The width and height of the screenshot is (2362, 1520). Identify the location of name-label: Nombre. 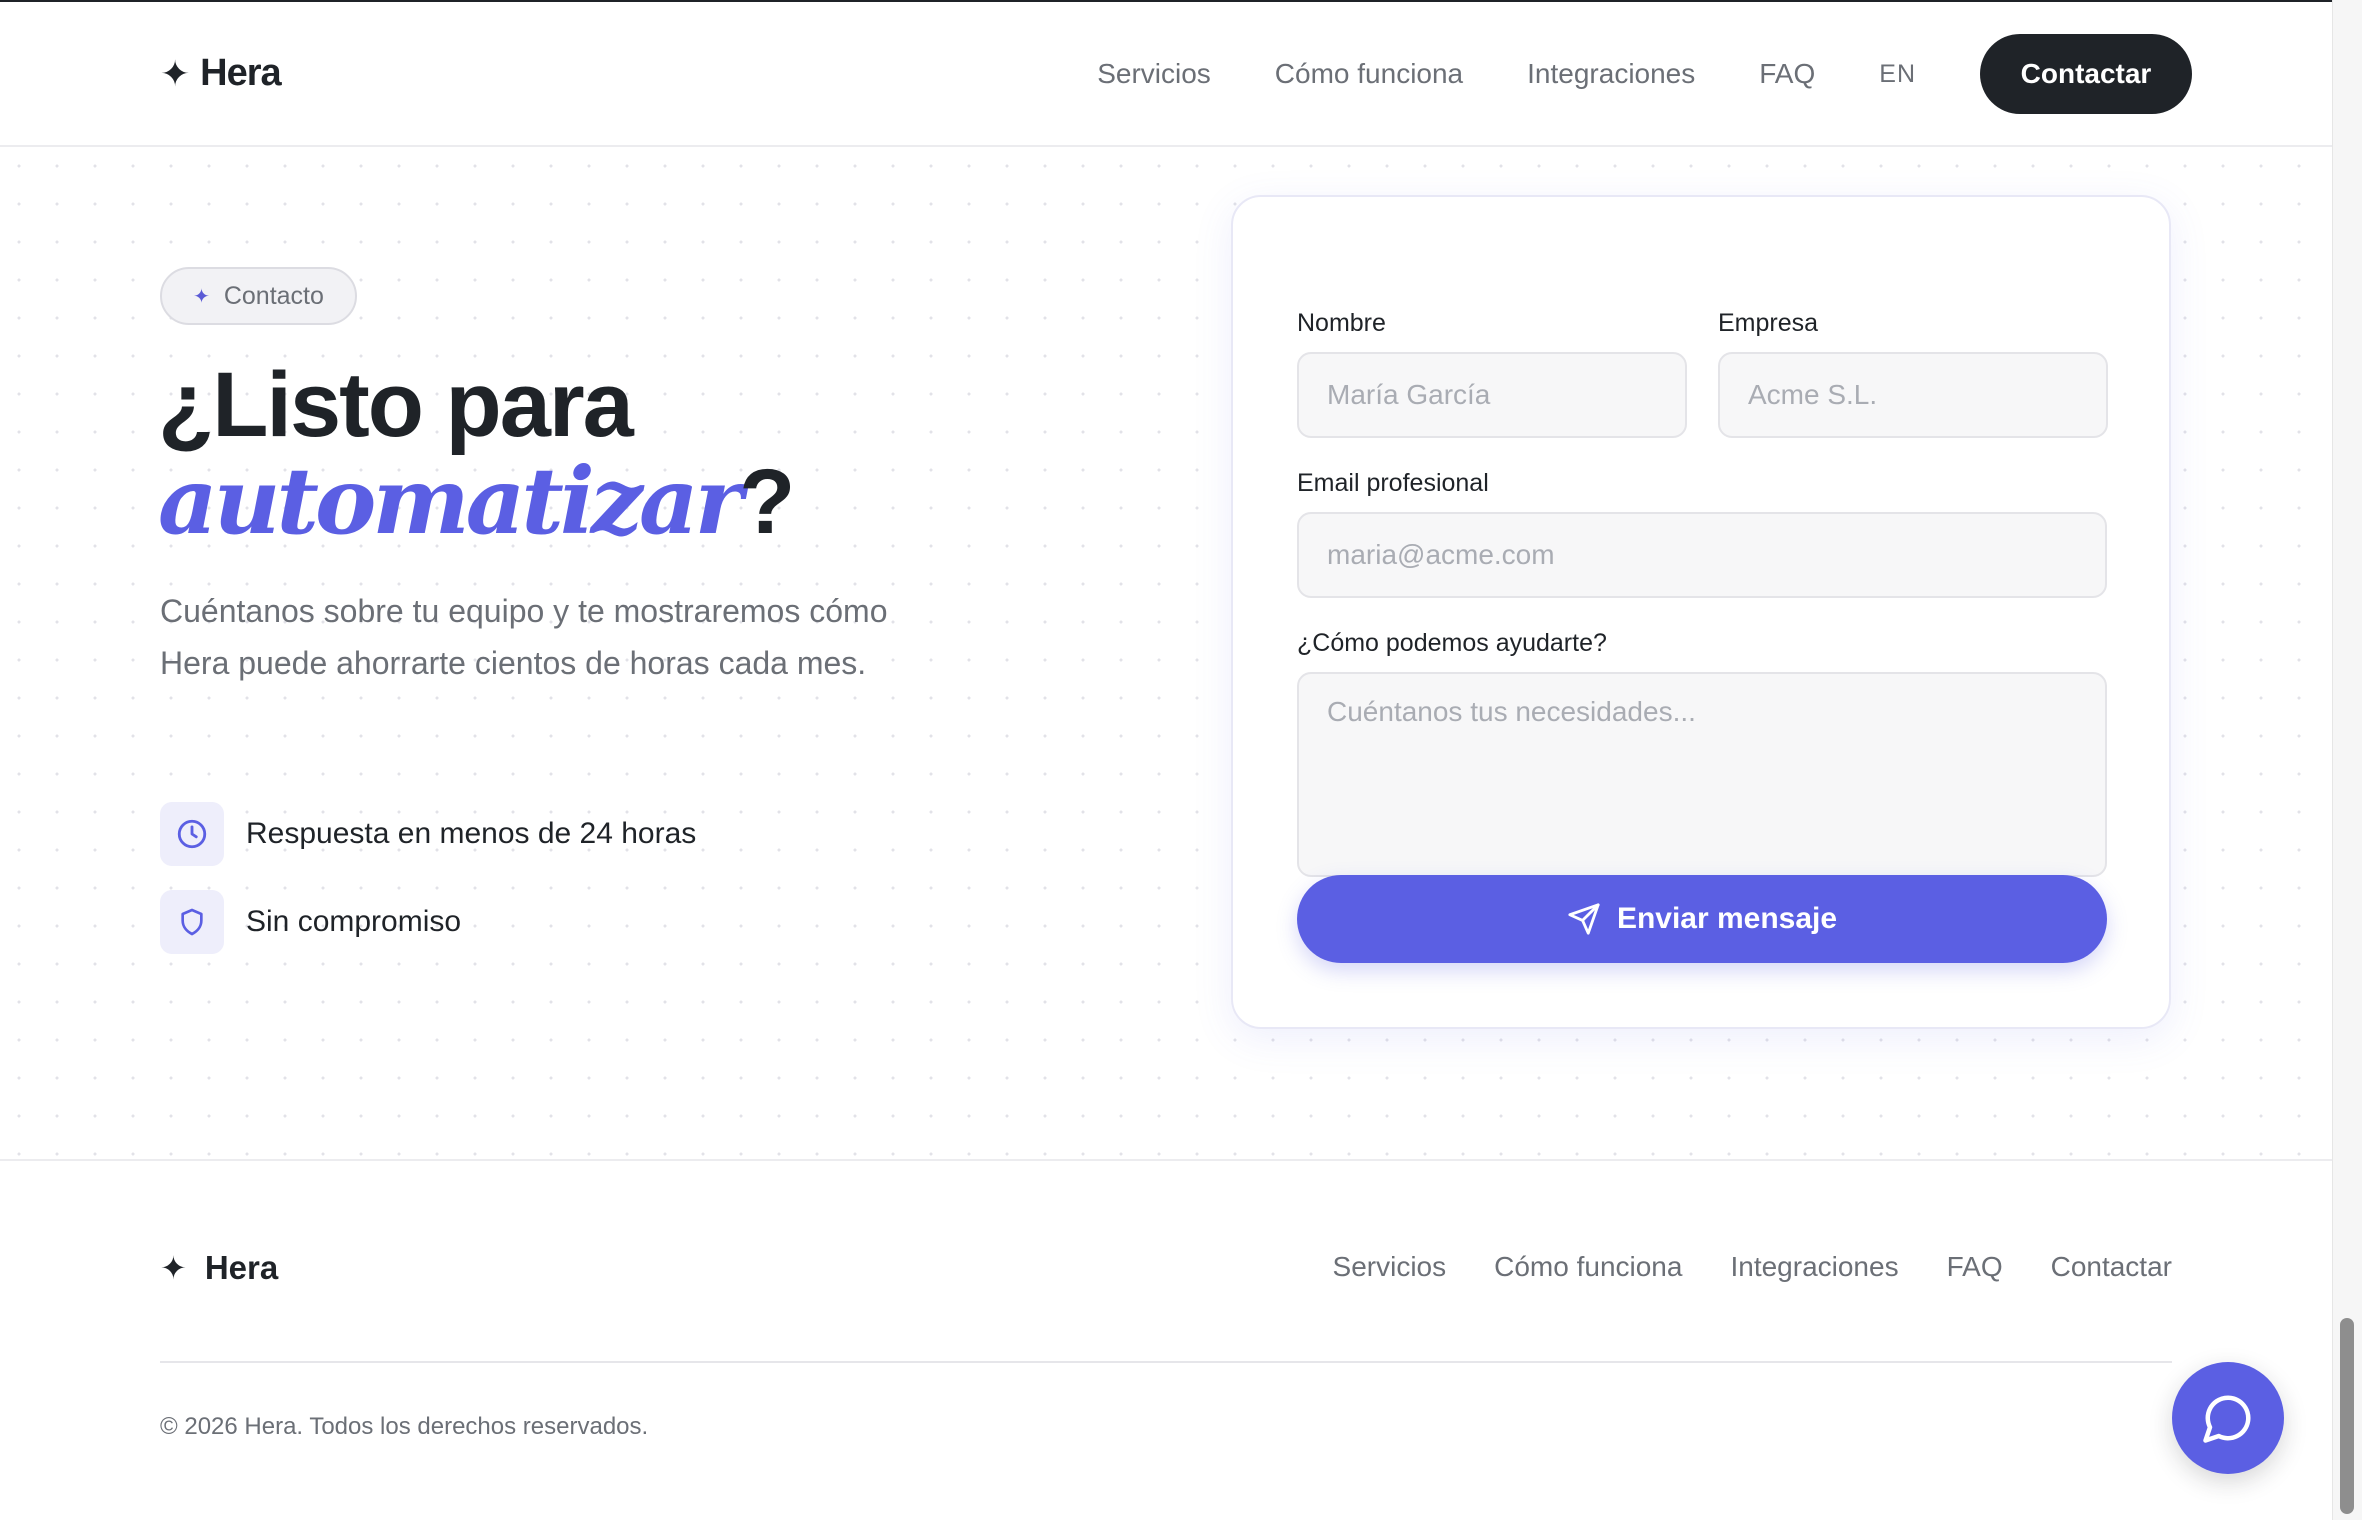
(1341, 323).